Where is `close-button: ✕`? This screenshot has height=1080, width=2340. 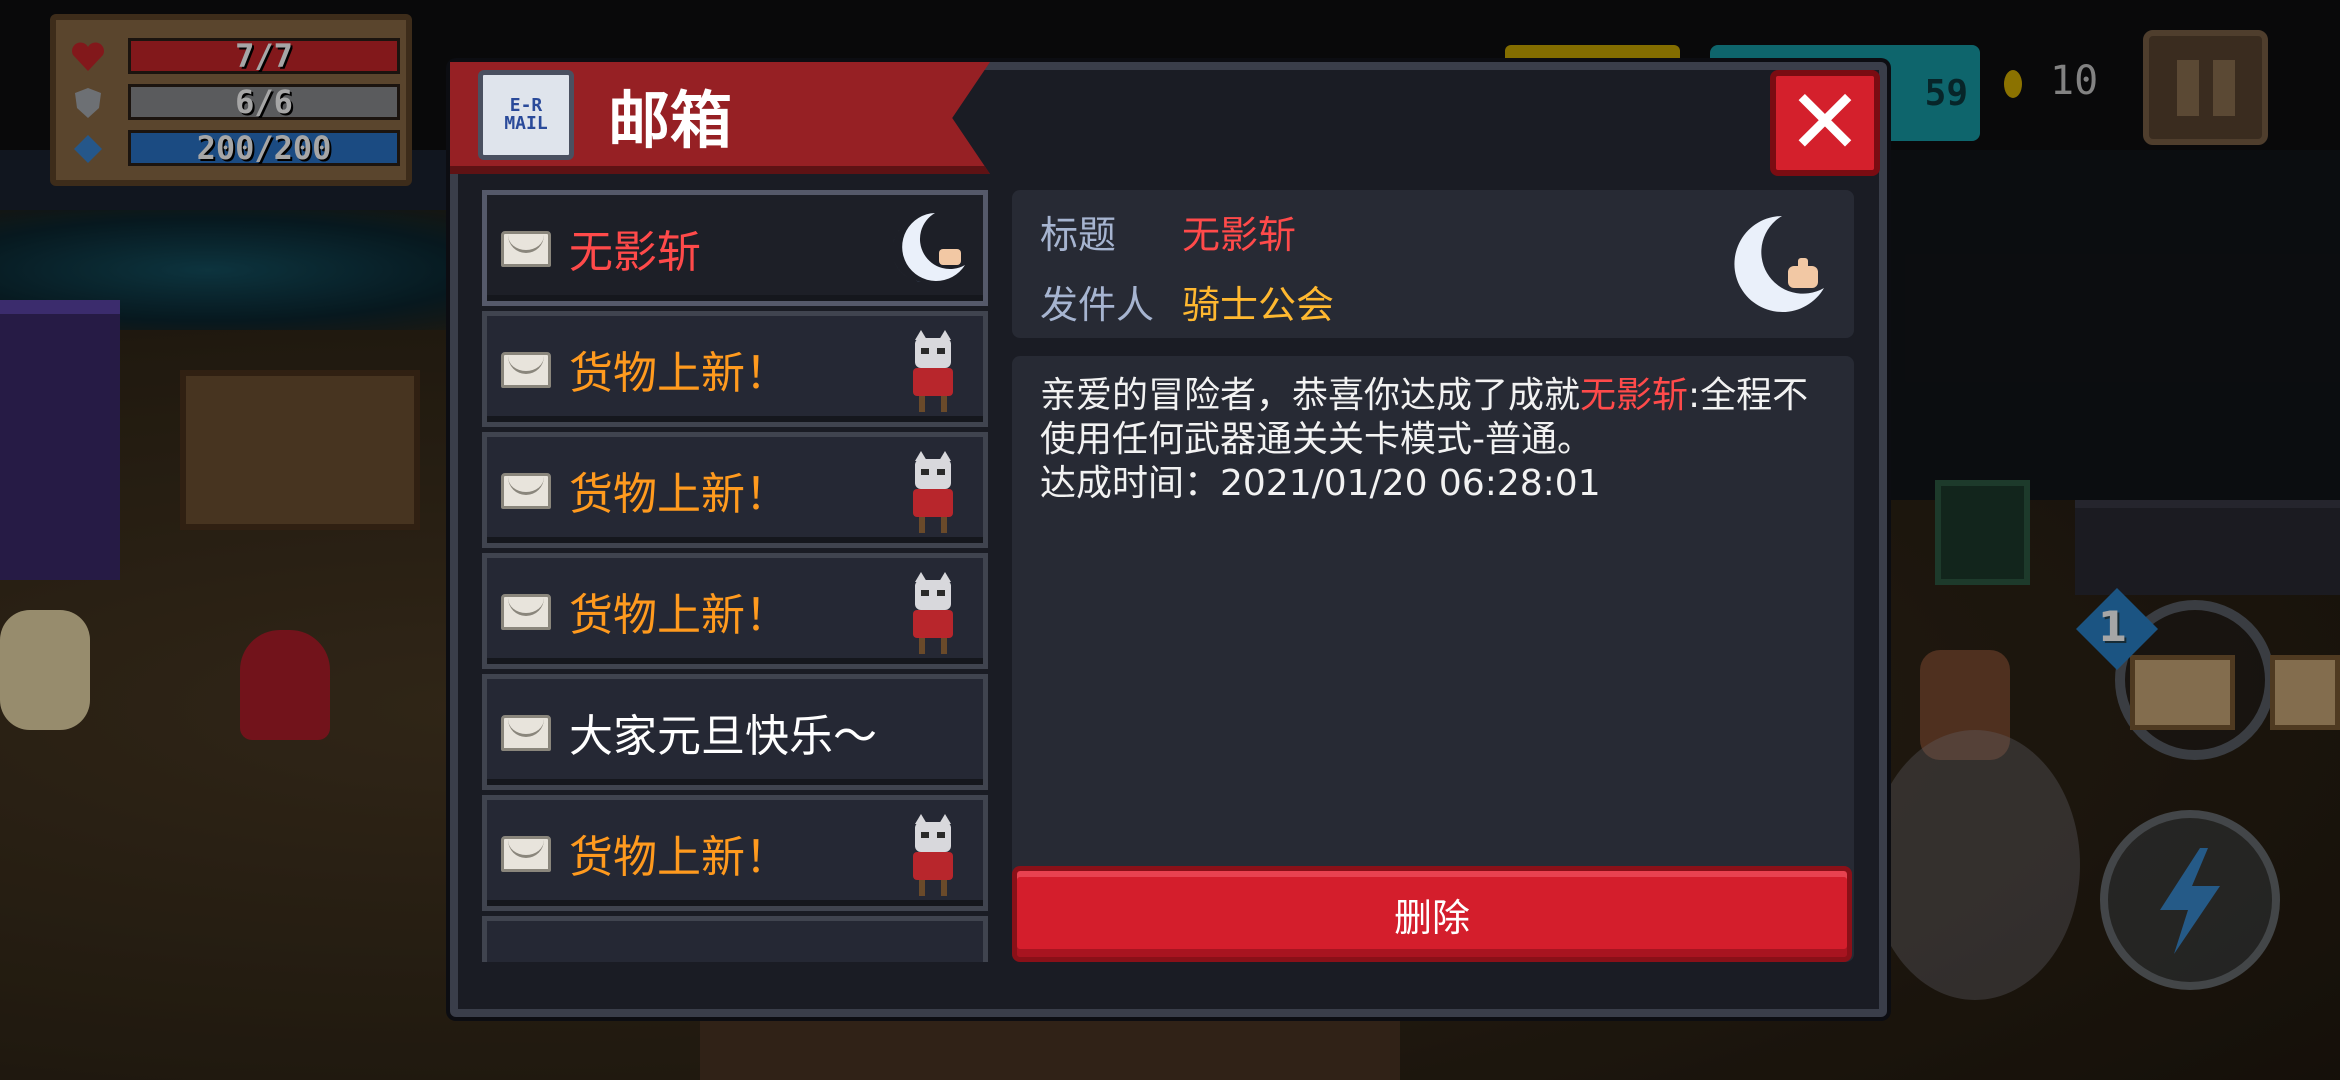 close-button: ✕ is located at coordinates (1825, 123).